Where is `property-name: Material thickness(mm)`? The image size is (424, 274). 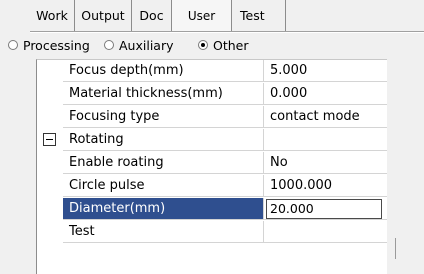 property-name: Material thickness(mm) is located at coordinates (163, 94).